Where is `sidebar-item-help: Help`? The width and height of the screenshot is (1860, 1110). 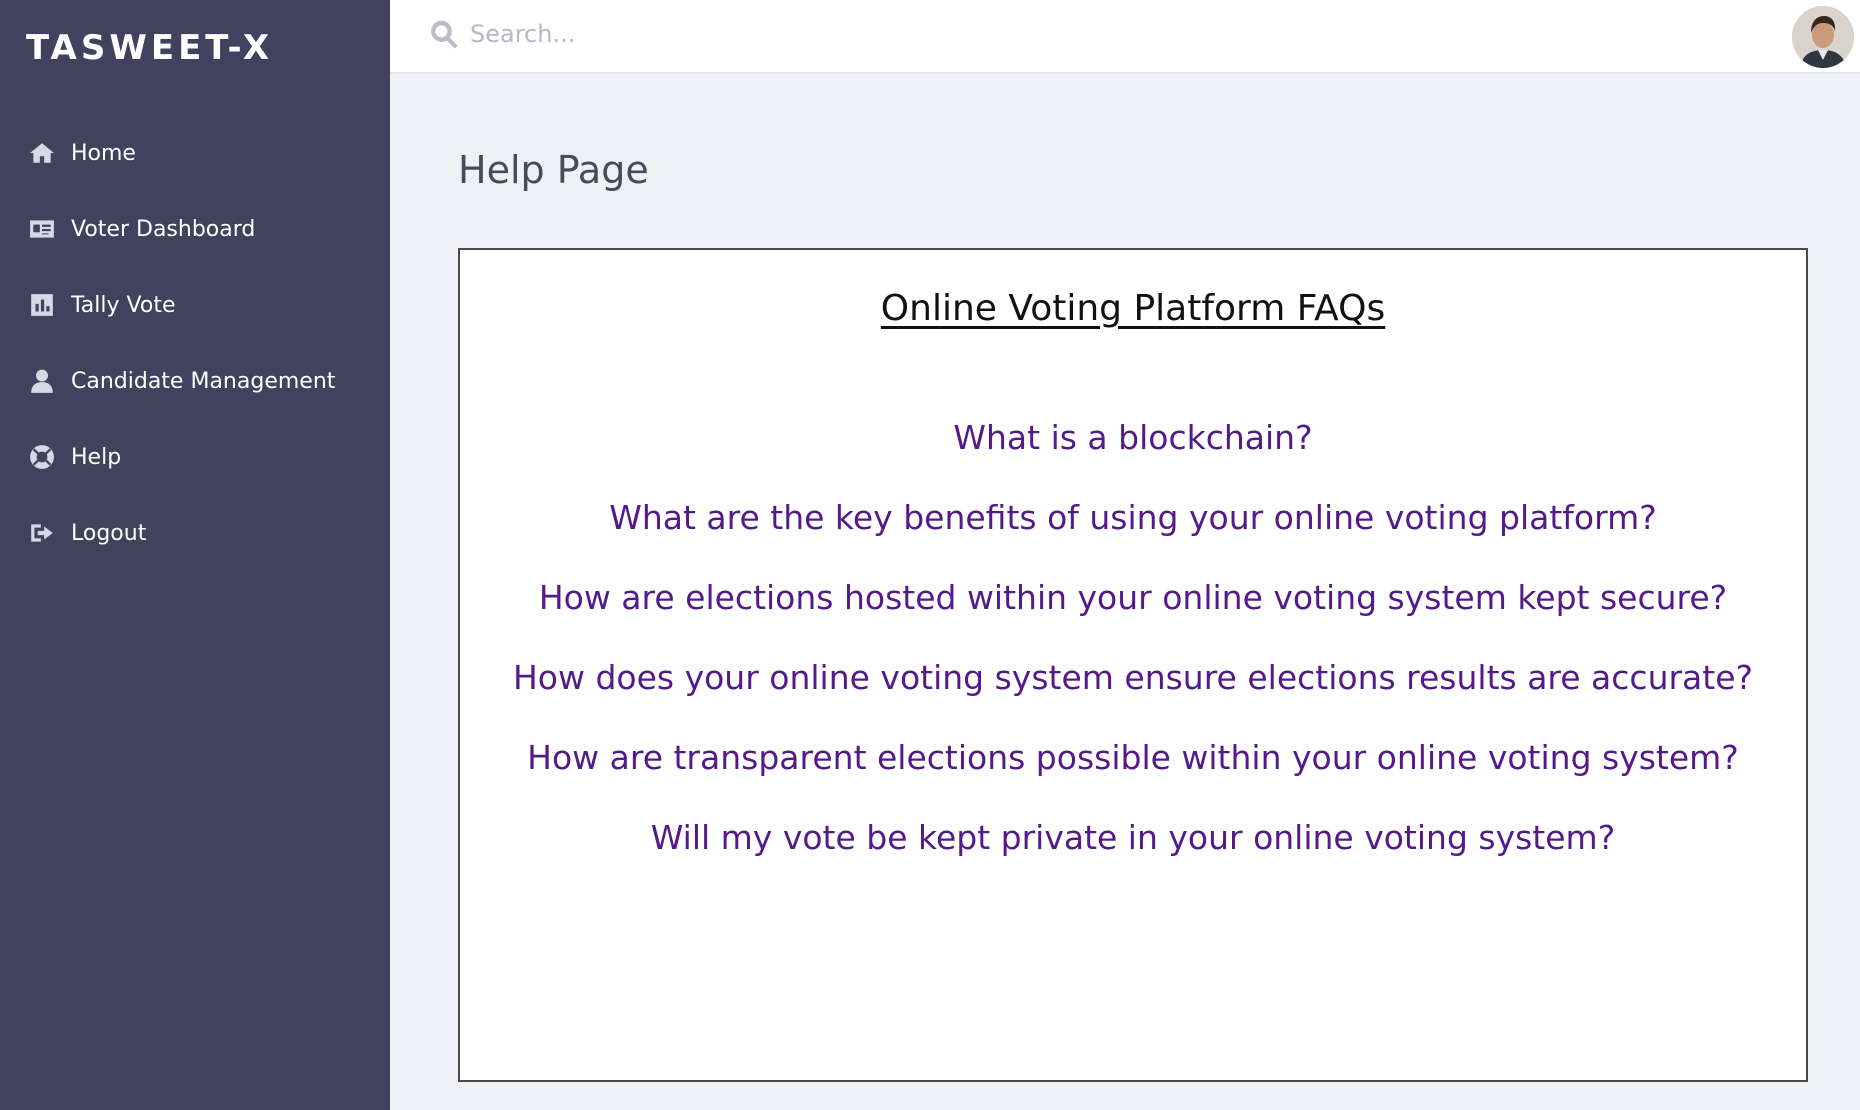 sidebar-item-help: Help is located at coordinates (195, 457).